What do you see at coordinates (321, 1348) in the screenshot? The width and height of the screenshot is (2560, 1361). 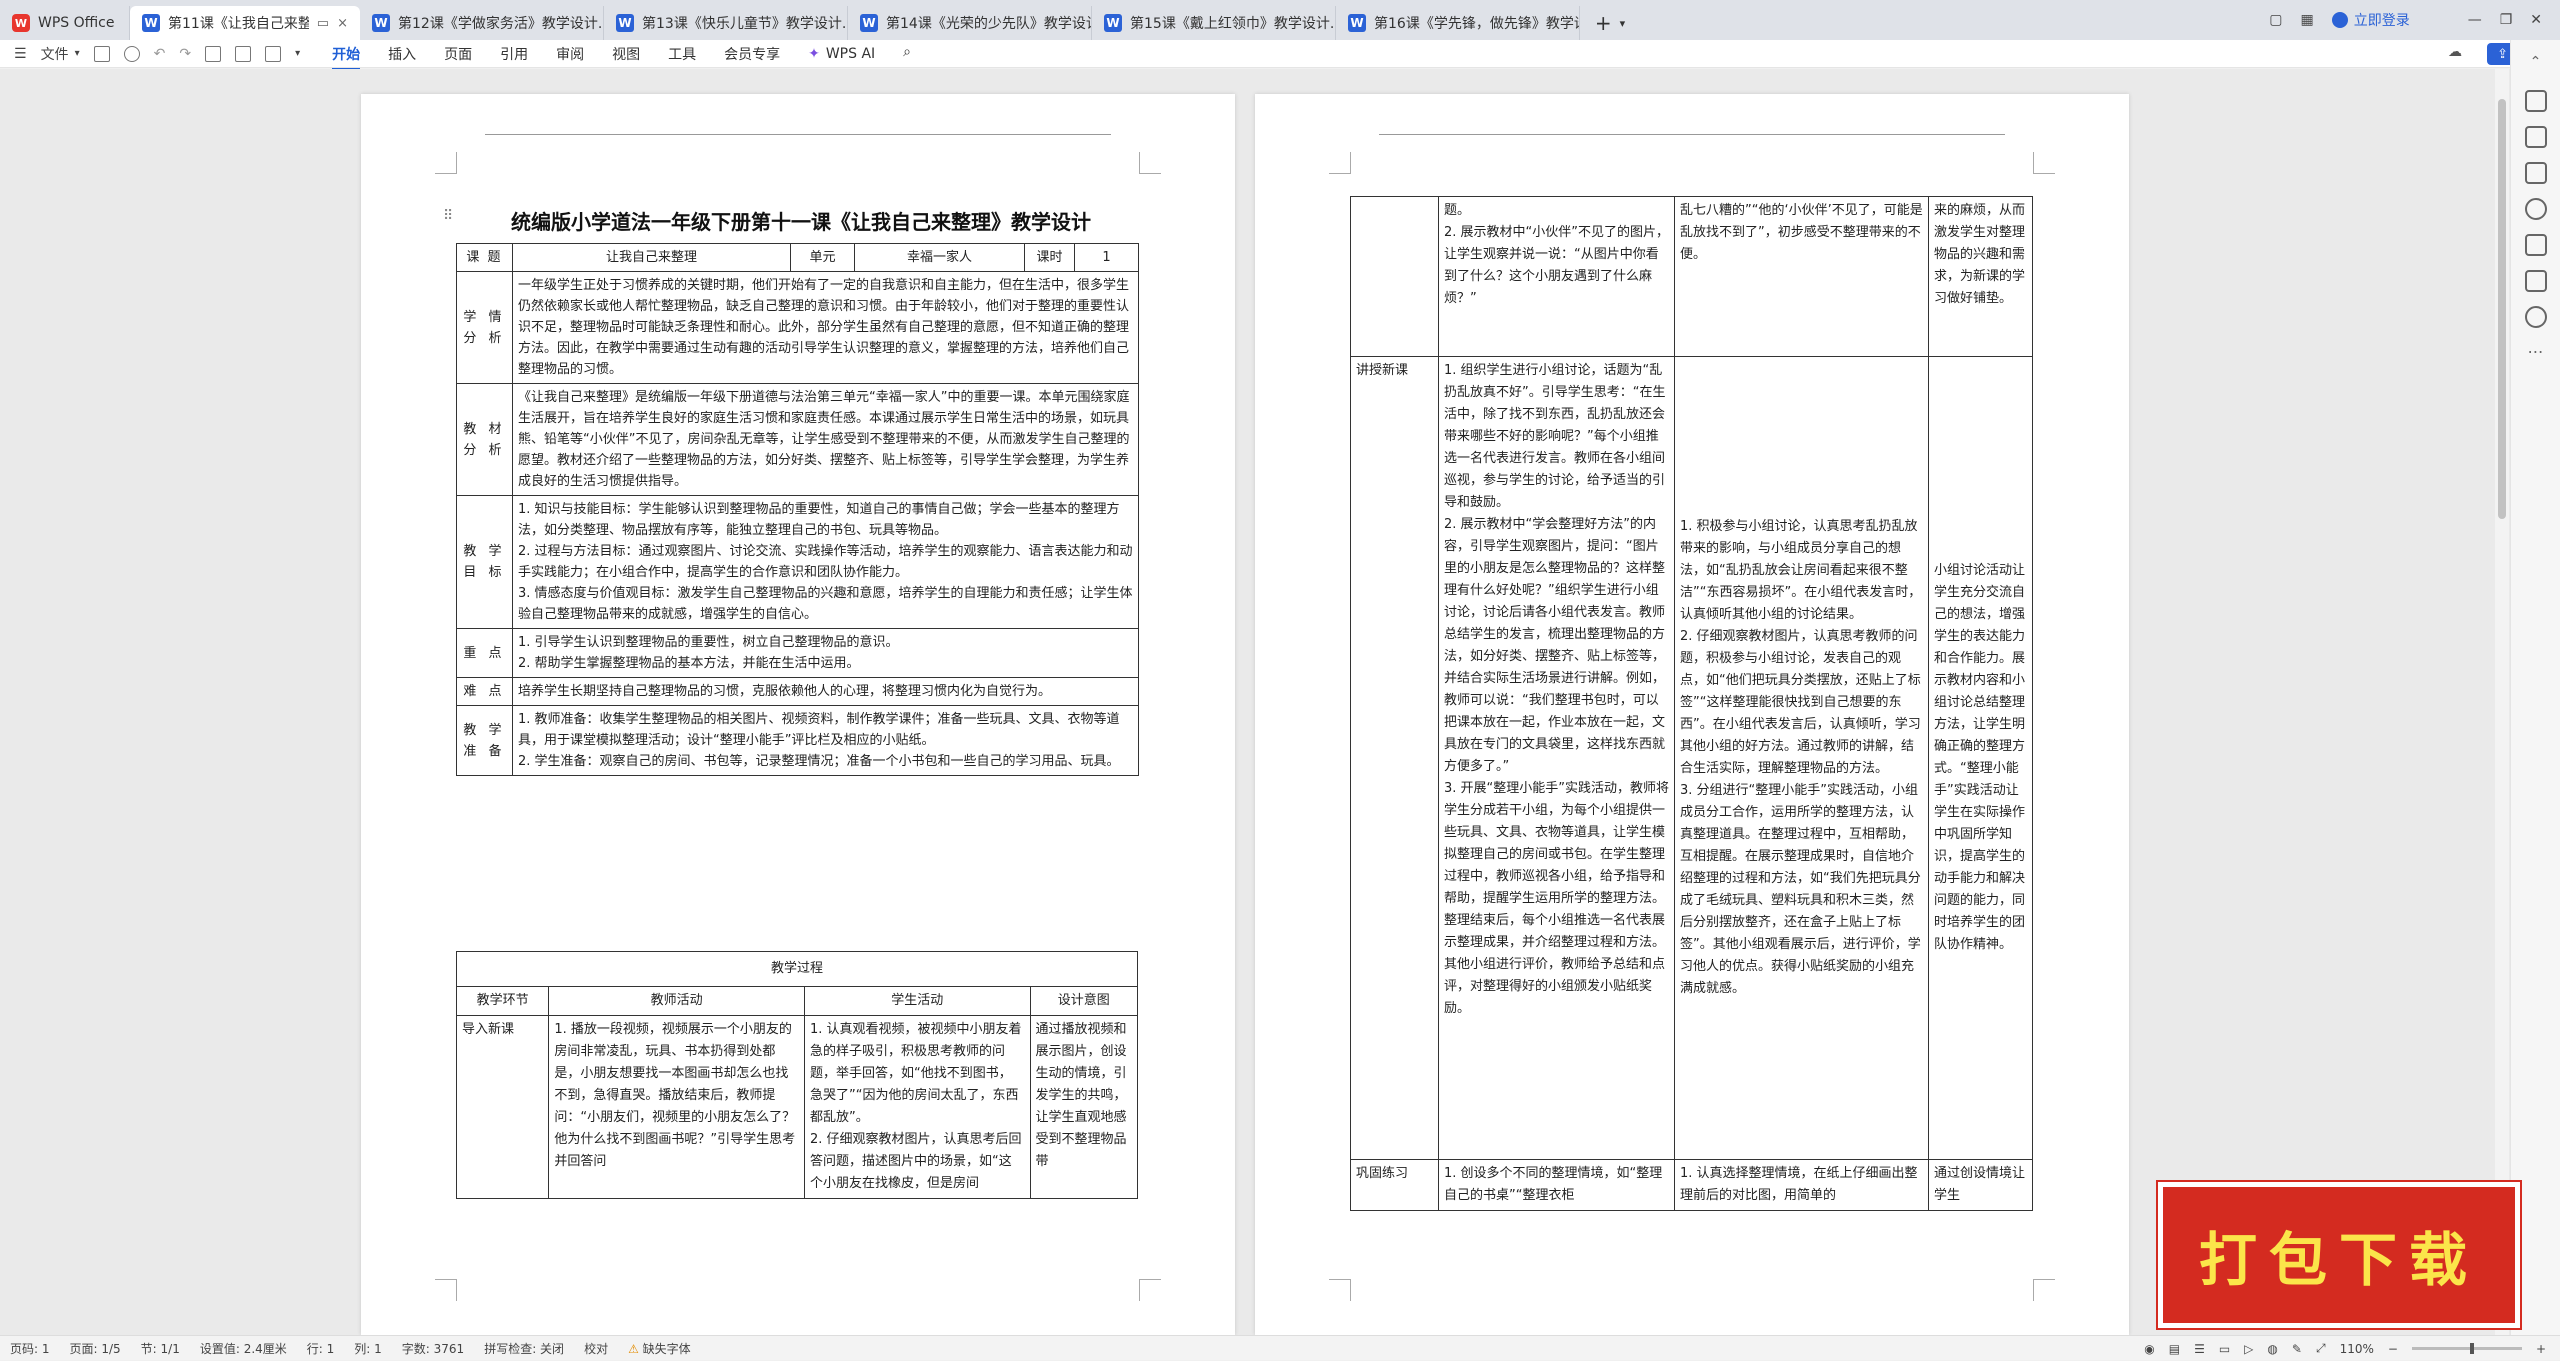 I see `status-row: 行: 1` at bounding box center [321, 1348].